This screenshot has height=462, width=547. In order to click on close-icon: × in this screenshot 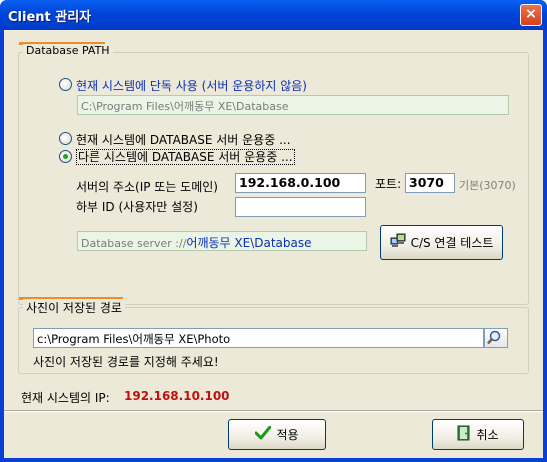, I will do `click(531, 14)`.